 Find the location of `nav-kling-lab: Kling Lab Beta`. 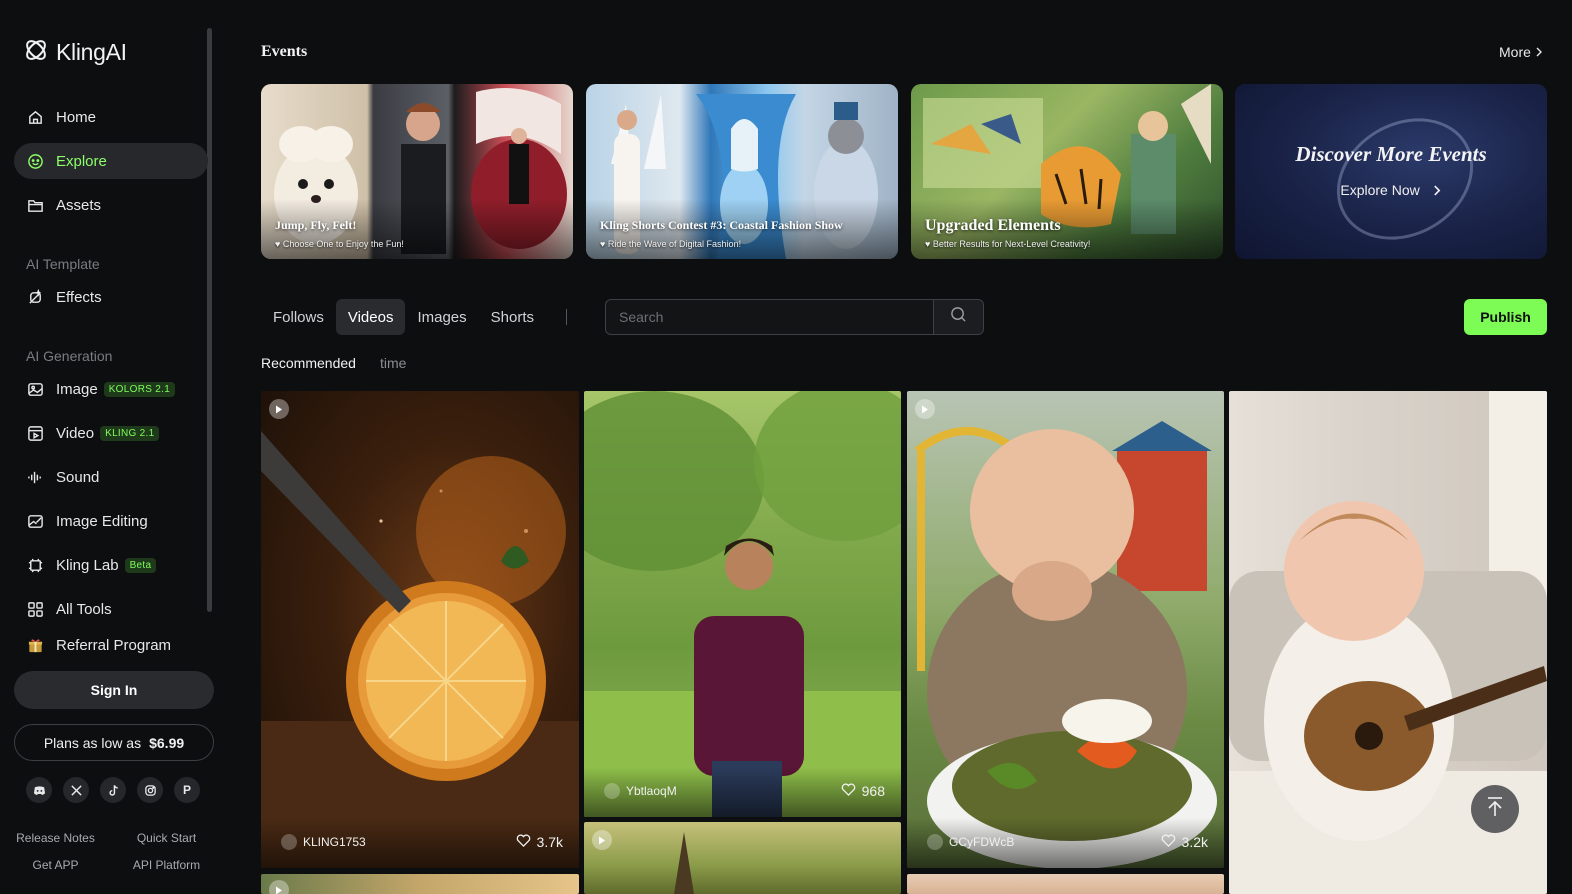

nav-kling-lab: Kling Lab Beta is located at coordinates (111, 565).